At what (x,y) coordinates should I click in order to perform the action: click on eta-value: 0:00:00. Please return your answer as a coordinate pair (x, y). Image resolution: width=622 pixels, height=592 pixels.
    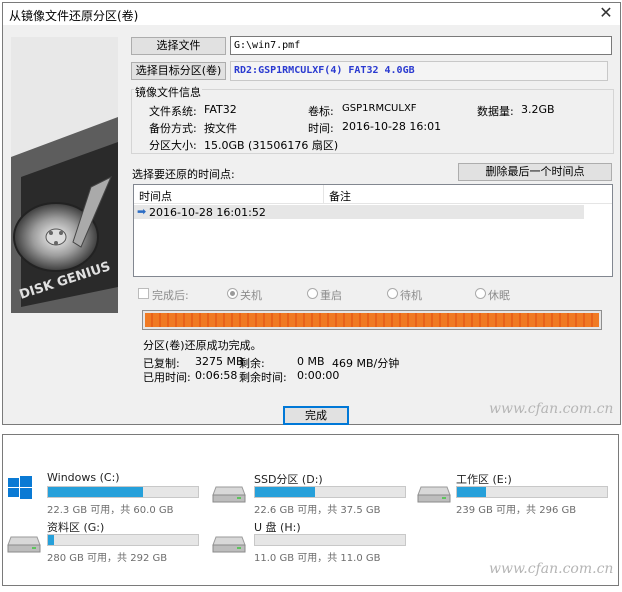
    Looking at the image, I should click on (318, 375).